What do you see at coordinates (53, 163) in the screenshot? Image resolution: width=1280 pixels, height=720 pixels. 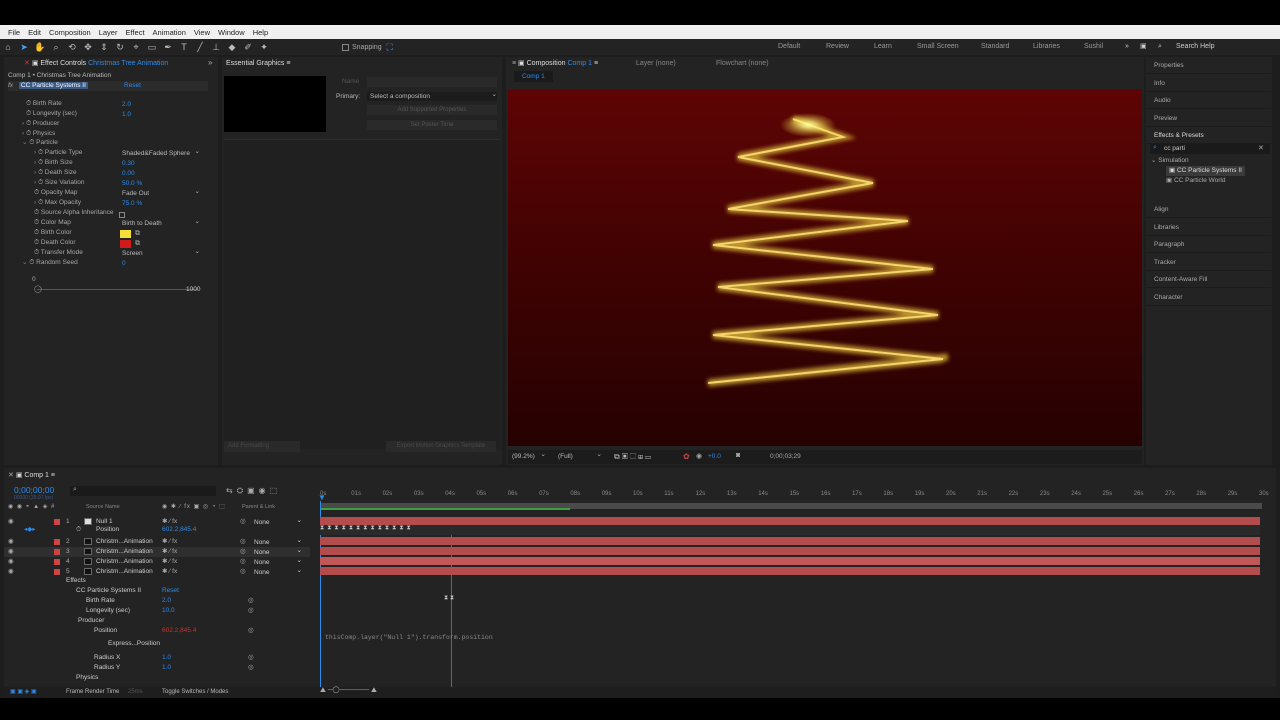 I see `ec-row-birth-size: › ⏱ Birth Size` at bounding box center [53, 163].